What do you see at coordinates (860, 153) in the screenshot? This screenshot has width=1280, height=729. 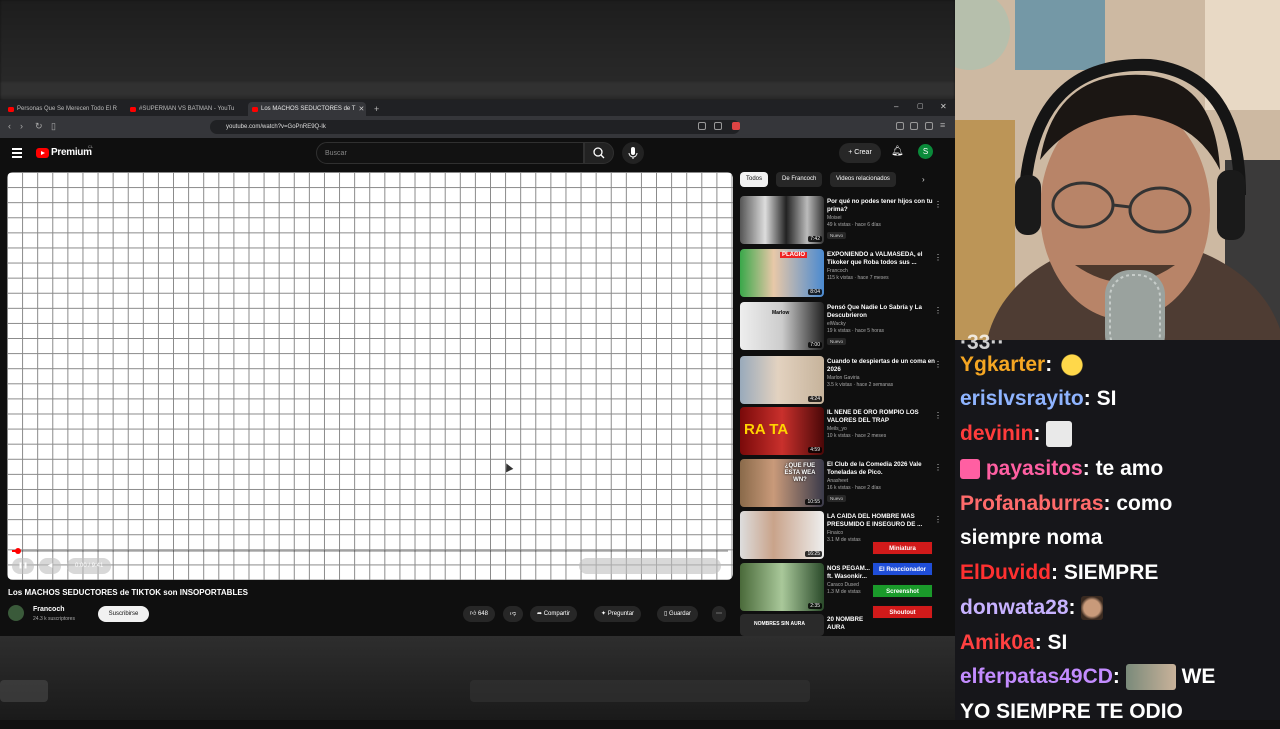 I see `create-button: + Crear` at bounding box center [860, 153].